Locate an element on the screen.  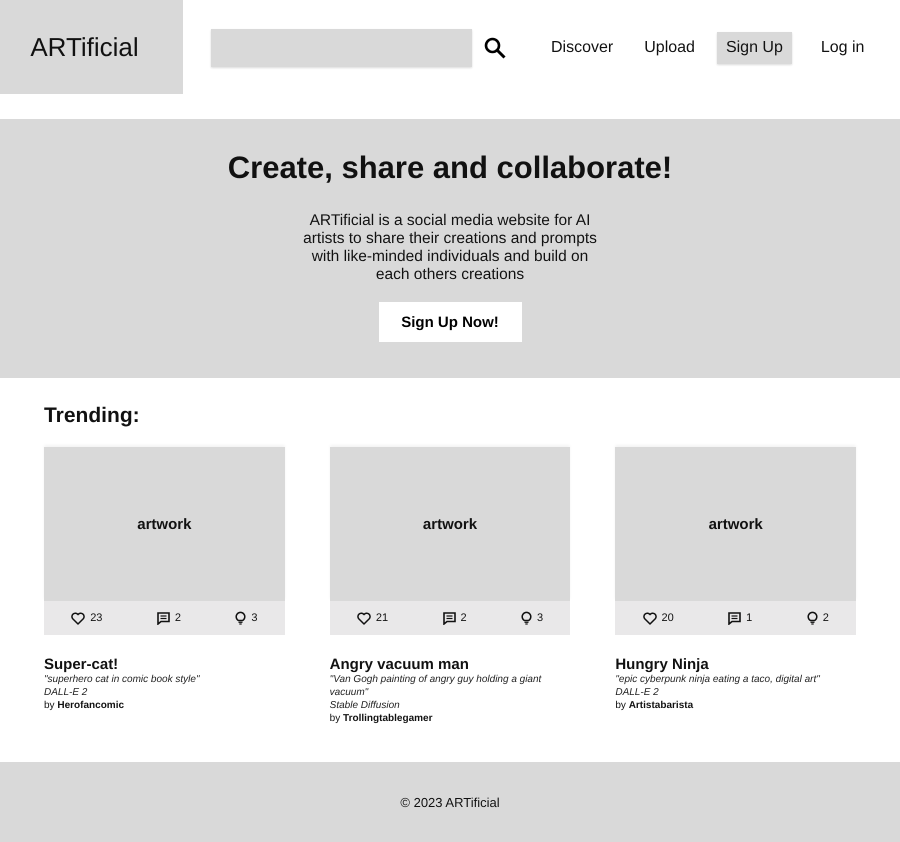
author-line: by Artistabarista is located at coordinates (654, 705).